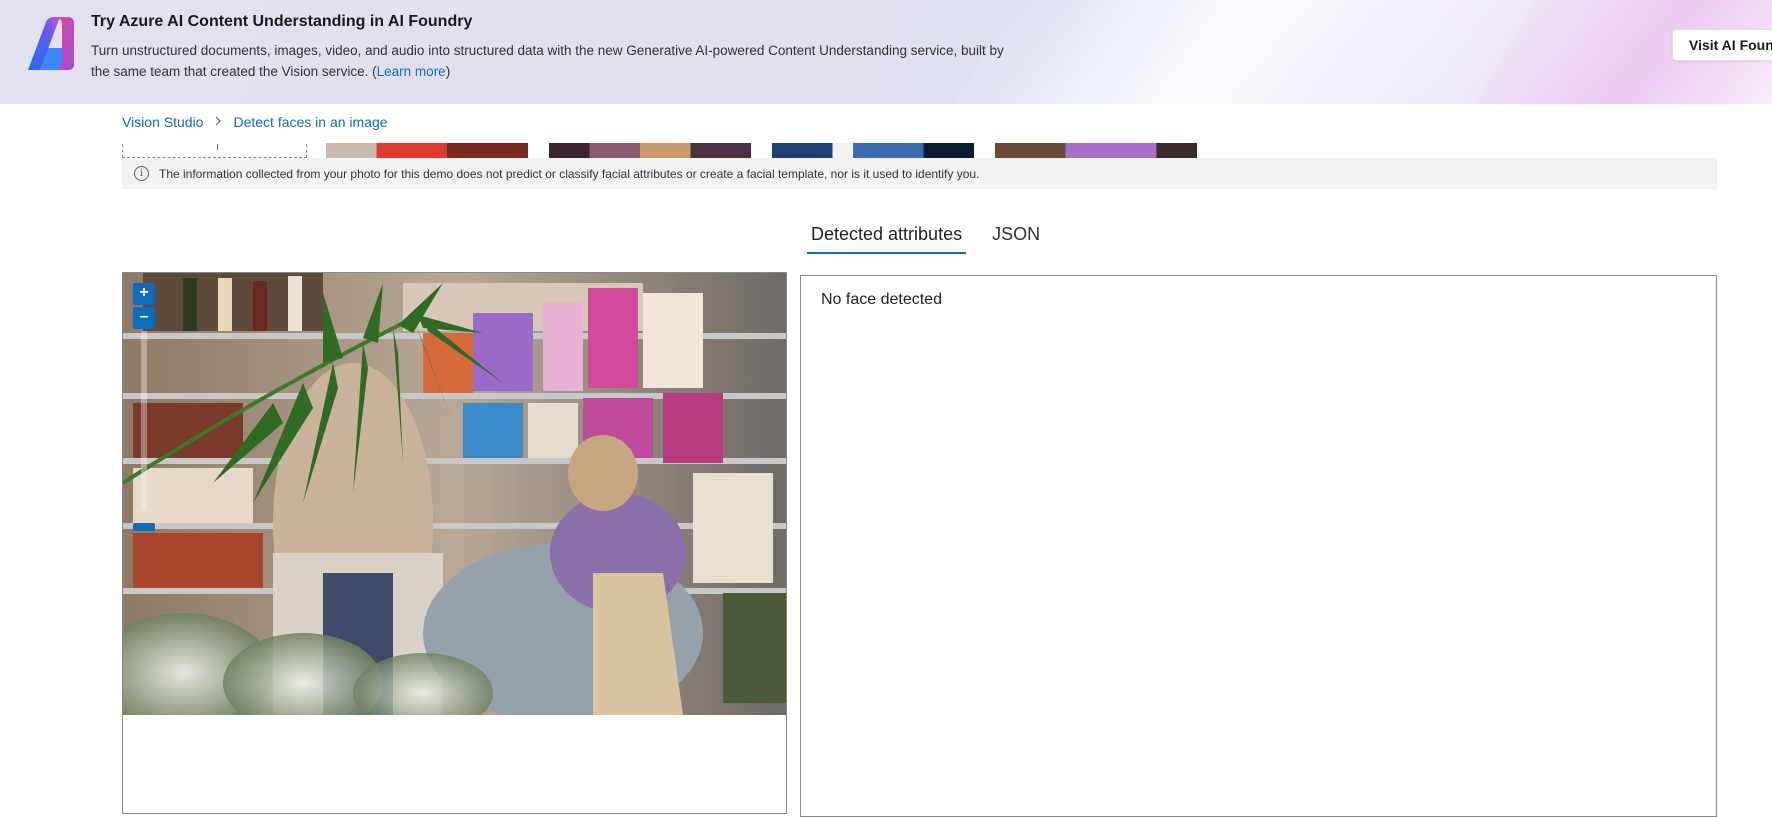 The image size is (1772, 817). Describe the element at coordinates (162, 122) in the screenshot. I see `breadcrumb-vision-studio: Vision Studio` at that location.